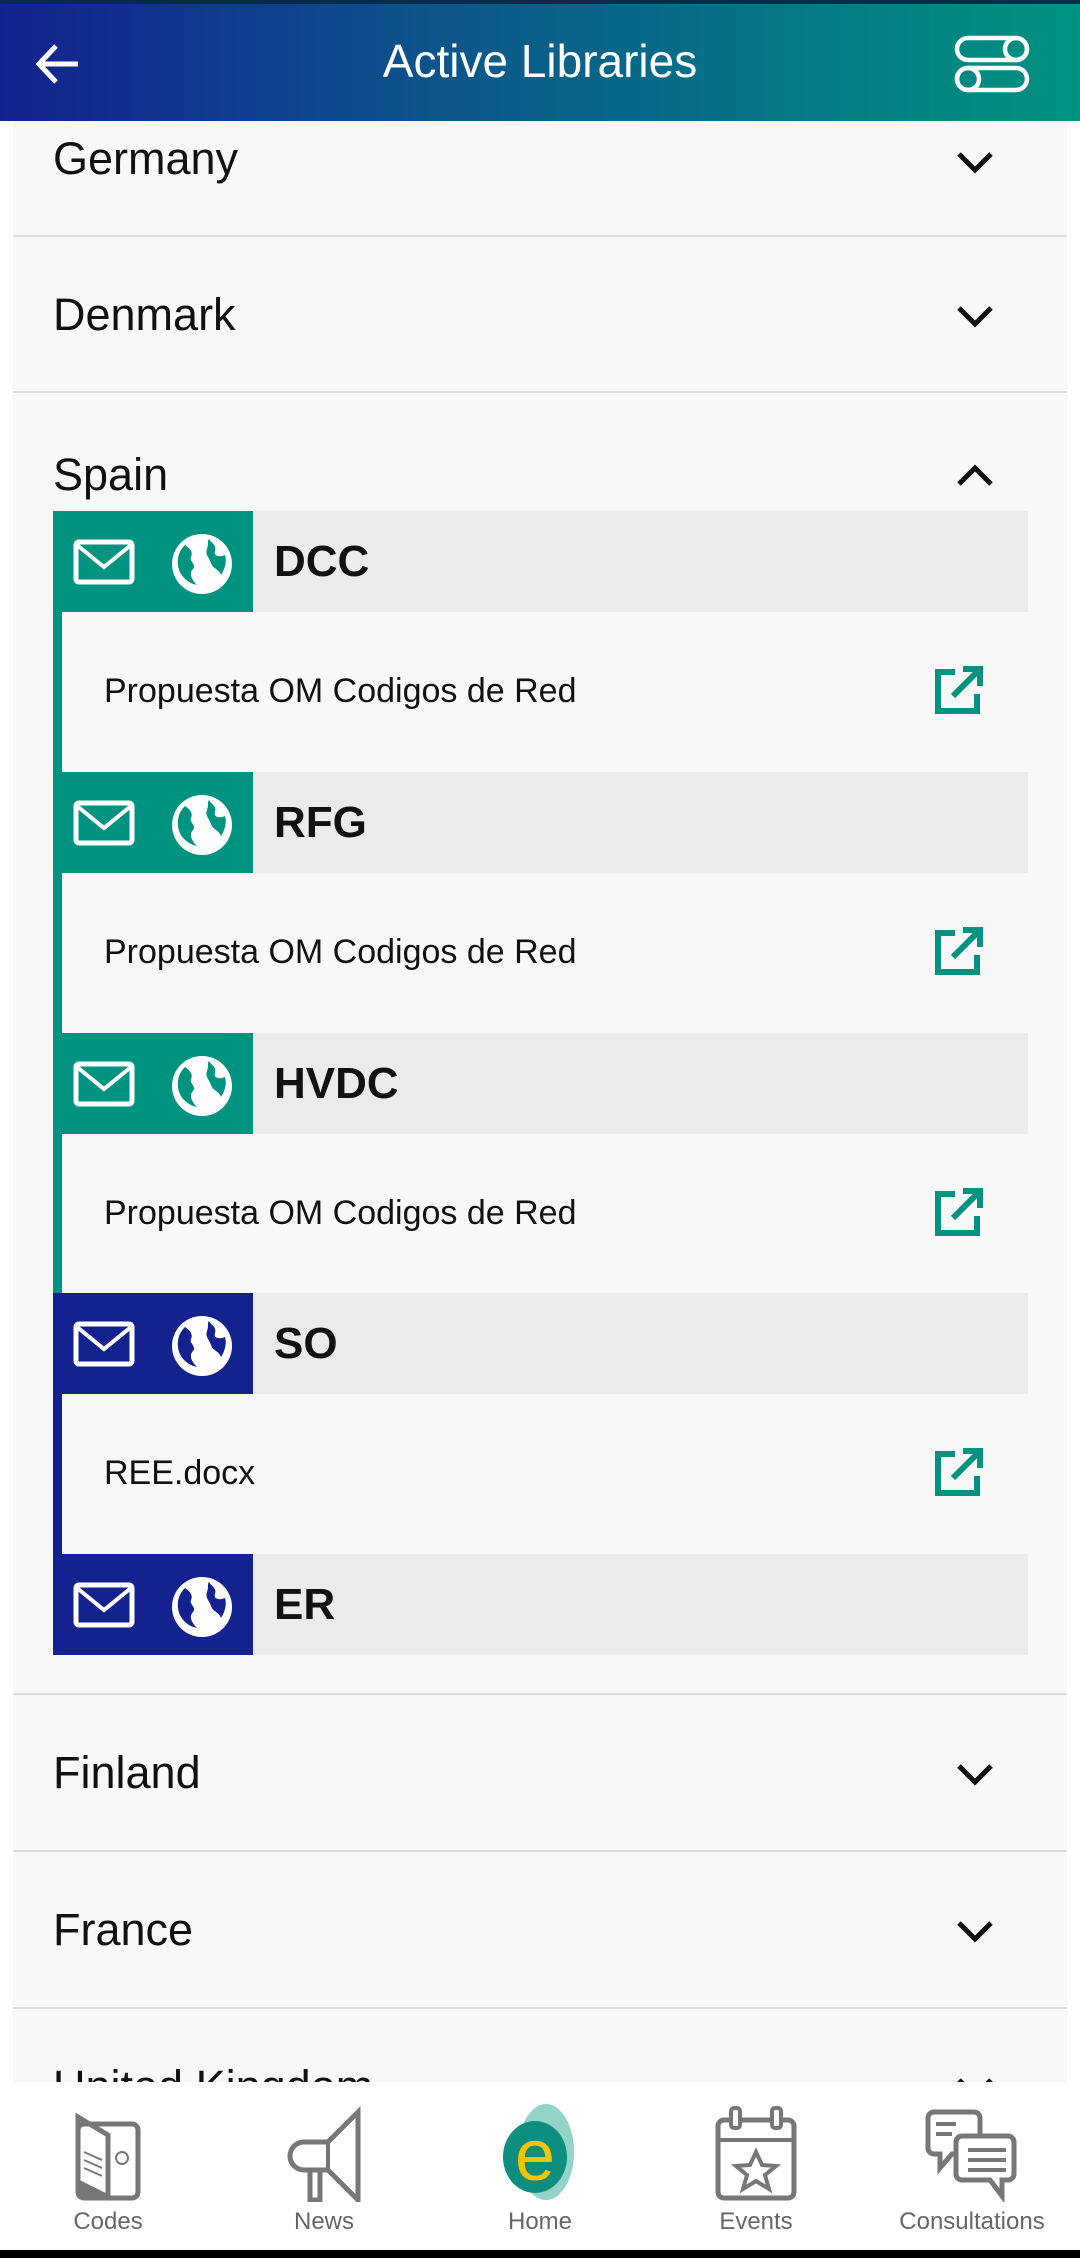 The height and width of the screenshot is (2258, 1080). I want to click on country-united-kingdom: United Kingdom, so click(540, 2045).